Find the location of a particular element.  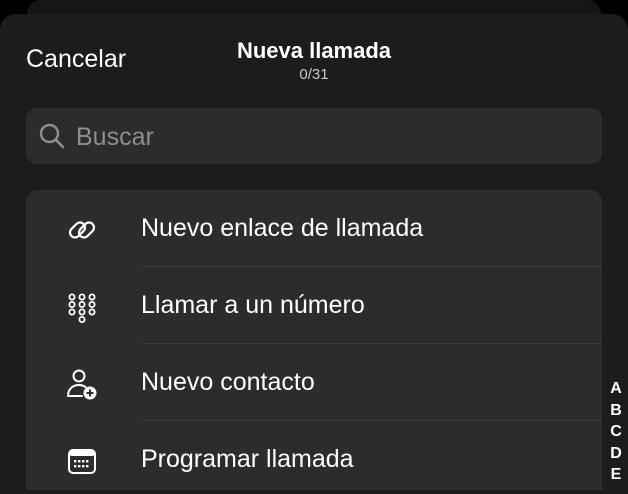

schedule-call-item: Programar llamada is located at coordinates (314, 455).